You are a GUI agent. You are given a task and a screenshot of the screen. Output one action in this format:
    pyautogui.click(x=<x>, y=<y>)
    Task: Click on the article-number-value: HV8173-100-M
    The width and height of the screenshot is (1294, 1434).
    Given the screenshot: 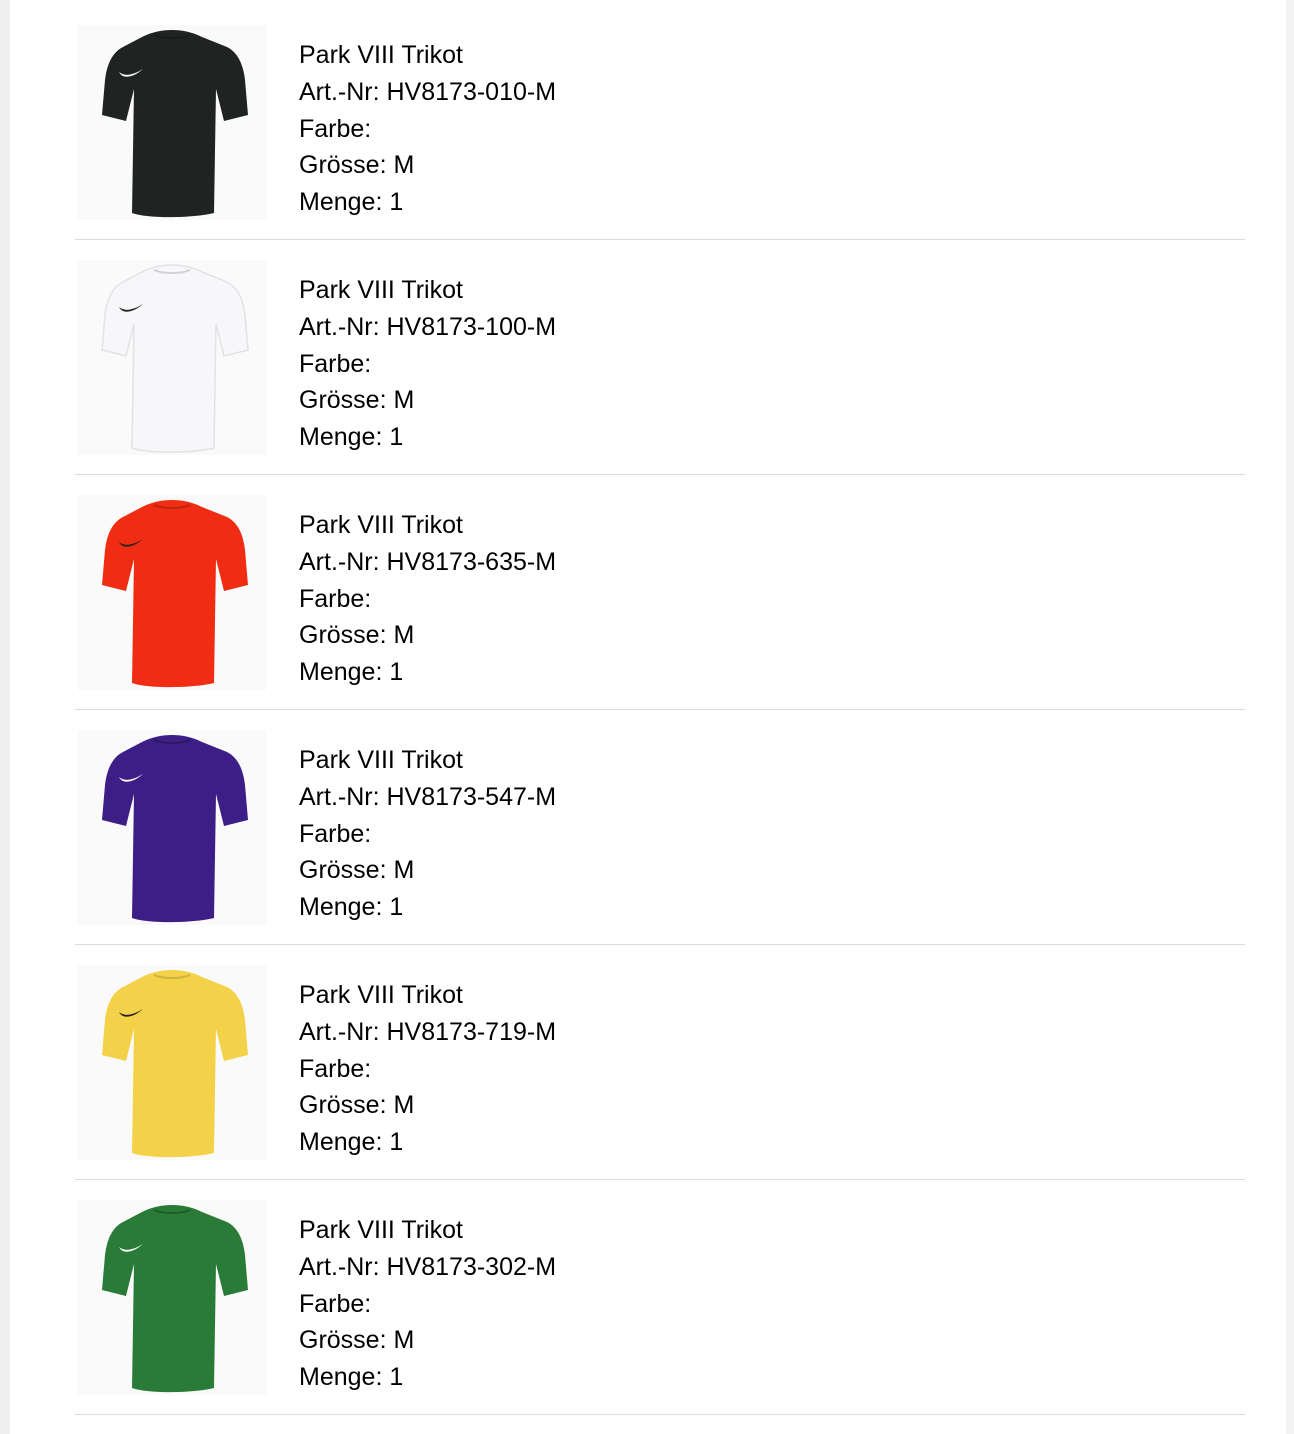 What is the action you would take?
    pyautogui.click(x=471, y=326)
    